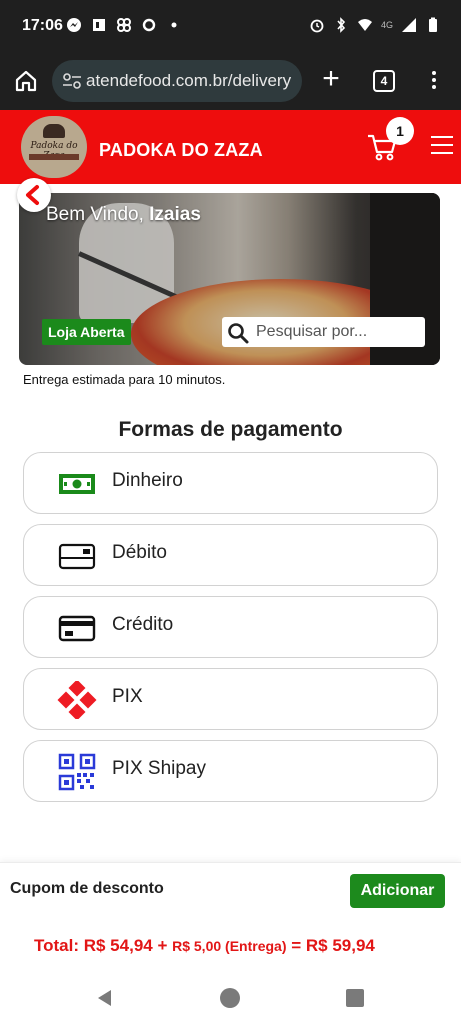 The height and width of the screenshot is (1024, 461). What do you see at coordinates (87, 888) in the screenshot?
I see `coupon-label: Cupom de desconto` at bounding box center [87, 888].